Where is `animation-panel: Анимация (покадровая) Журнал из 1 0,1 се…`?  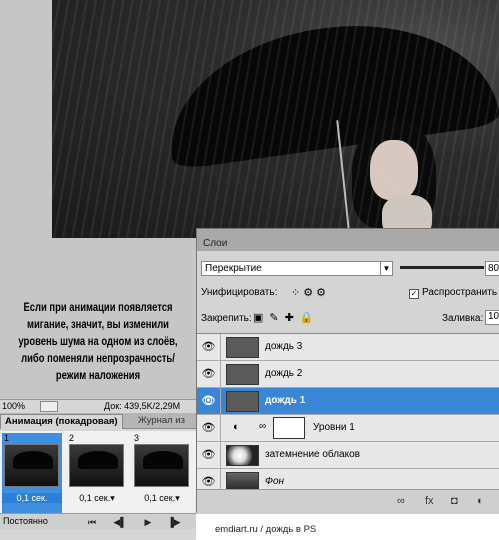
animation-panel: Анимация (покадровая) Журнал из 1 0,1 се… is located at coordinates (98, 476).